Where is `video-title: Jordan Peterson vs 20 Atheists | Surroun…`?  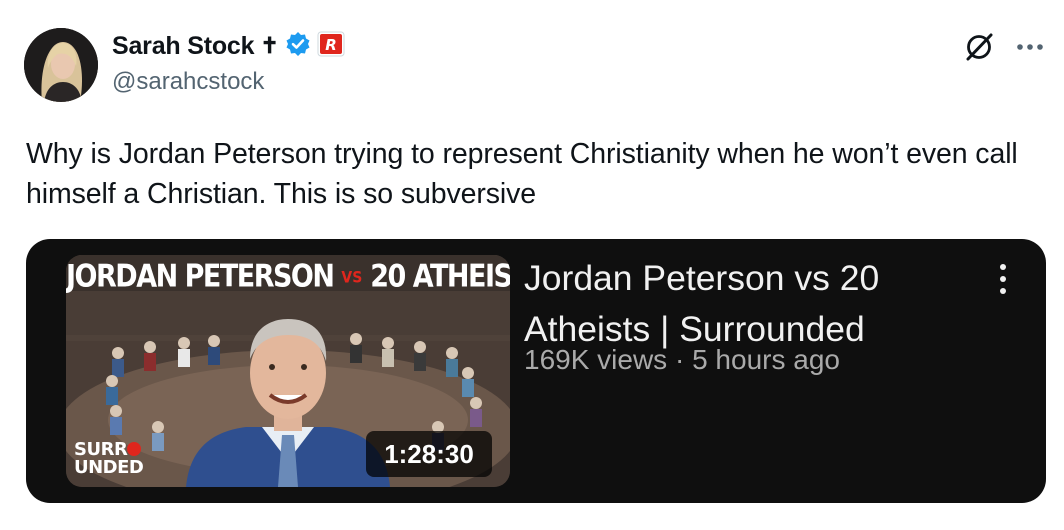
video-title: Jordan Peterson vs 20 Atheists | Surroun… is located at coordinates (744, 304).